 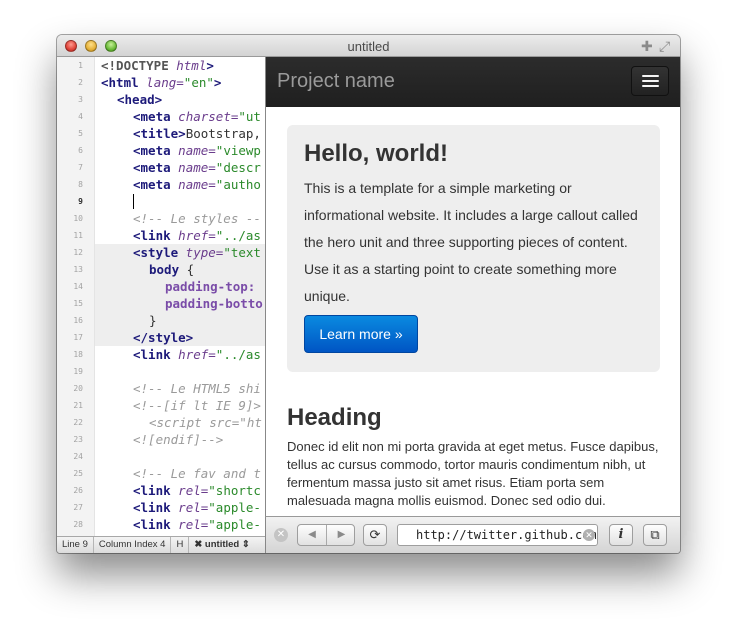 What do you see at coordinates (161, 82) in the screenshot?
I see `code-line-2: <html lang="en">` at bounding box center [161, 82].